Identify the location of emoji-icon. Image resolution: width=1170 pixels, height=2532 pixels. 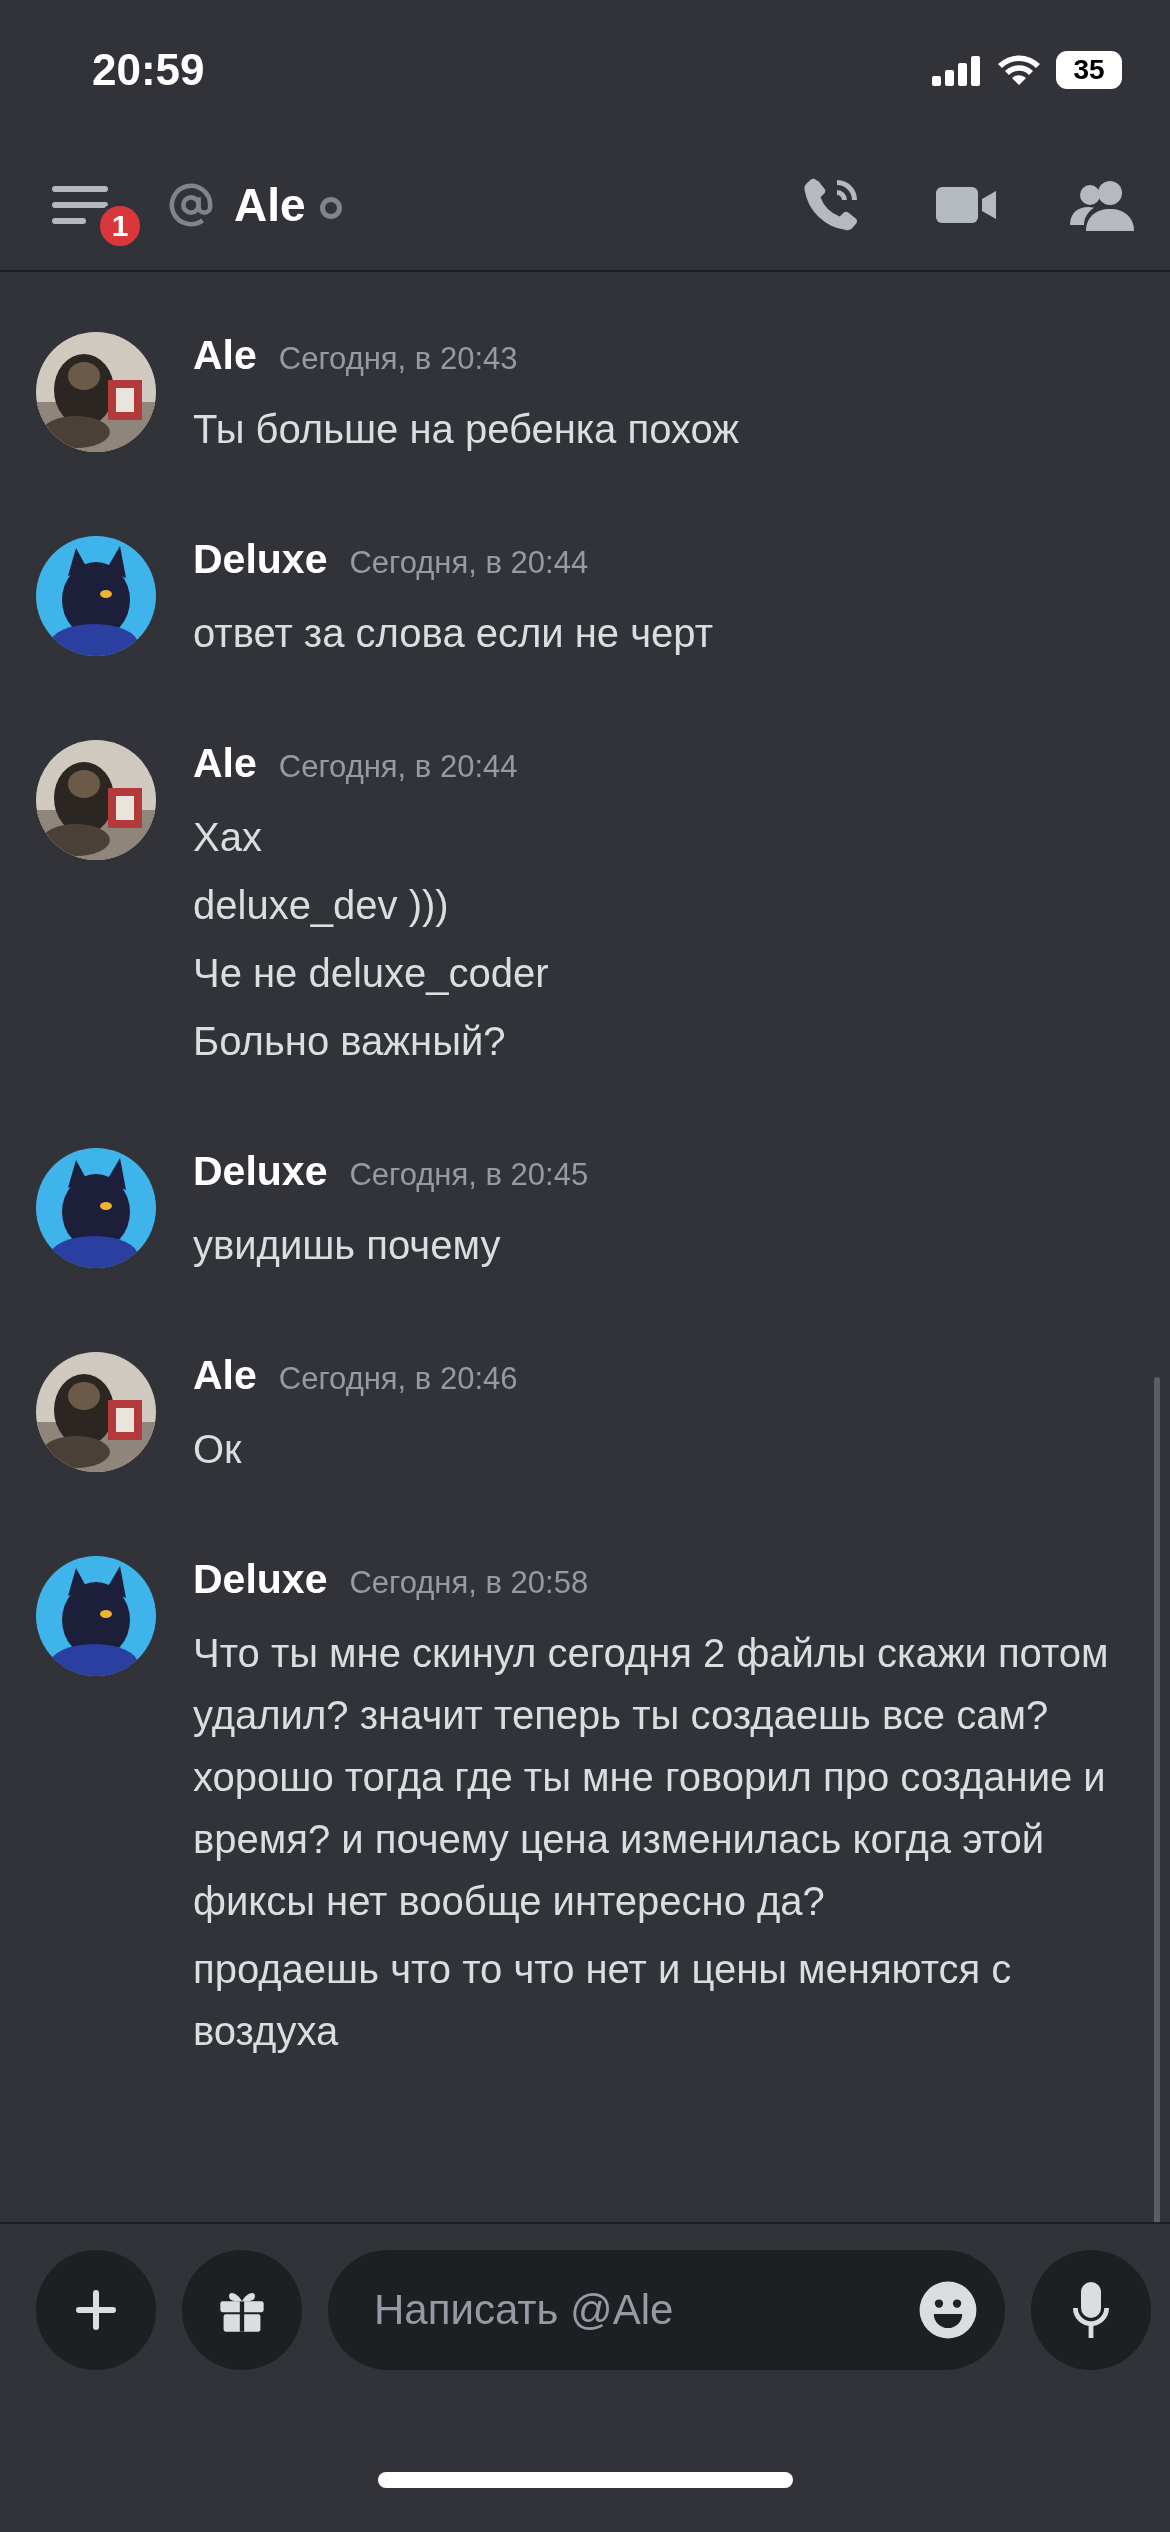
(948, 2310).